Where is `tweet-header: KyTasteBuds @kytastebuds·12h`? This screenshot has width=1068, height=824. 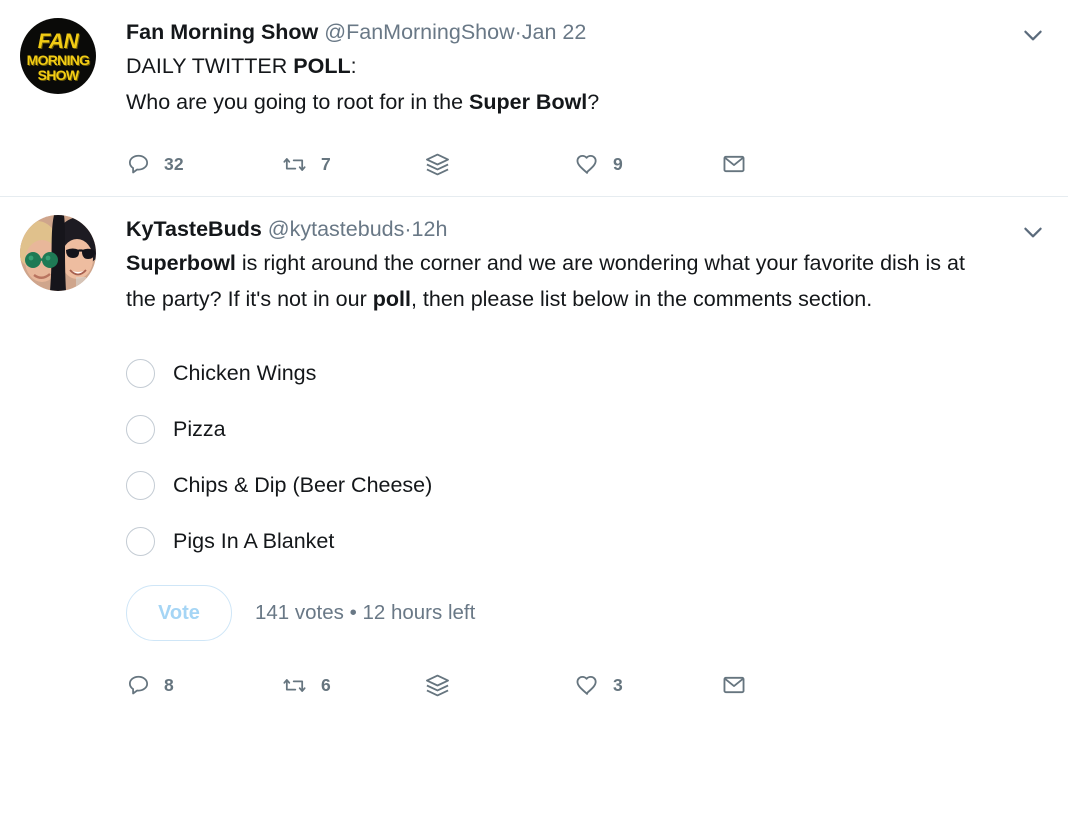
tweet-header: KyTasteBuds @kytastebuds·12h is located at coordinates (562, 229).